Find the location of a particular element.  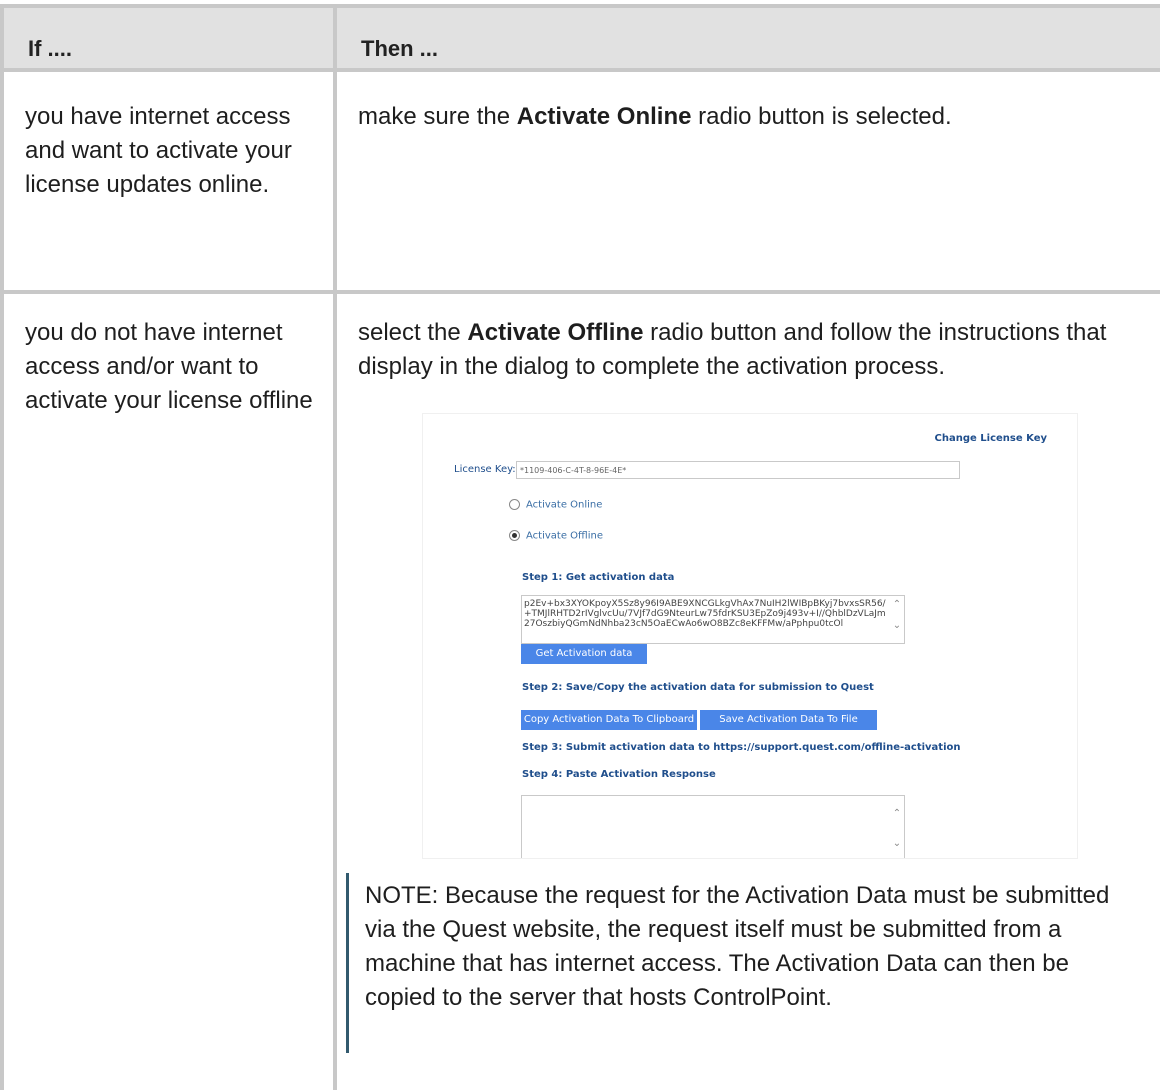

scroll-down-icon: ⌄ is located at coordinates (897, 625).